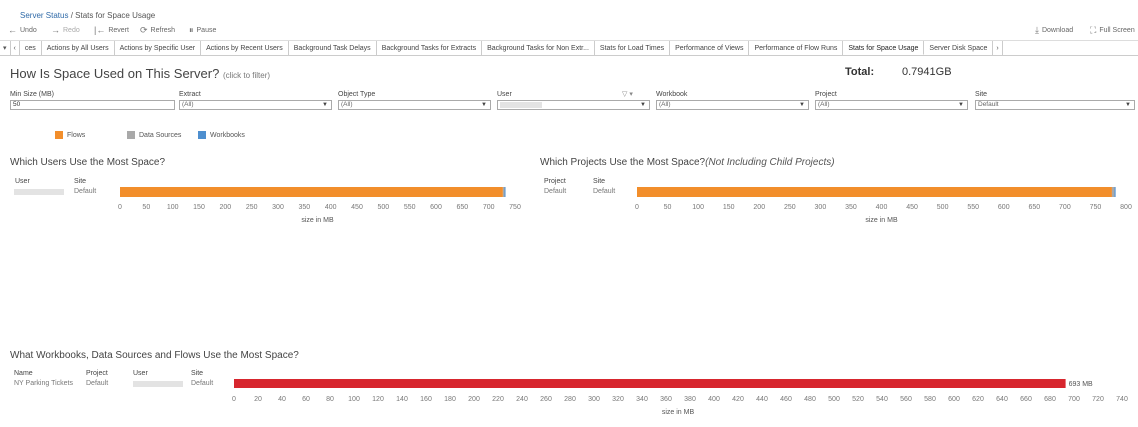 Image resolution: width=1138 pixels, height=427 pixels. I want to click on x-tick-label: 520, so click(858, 399).